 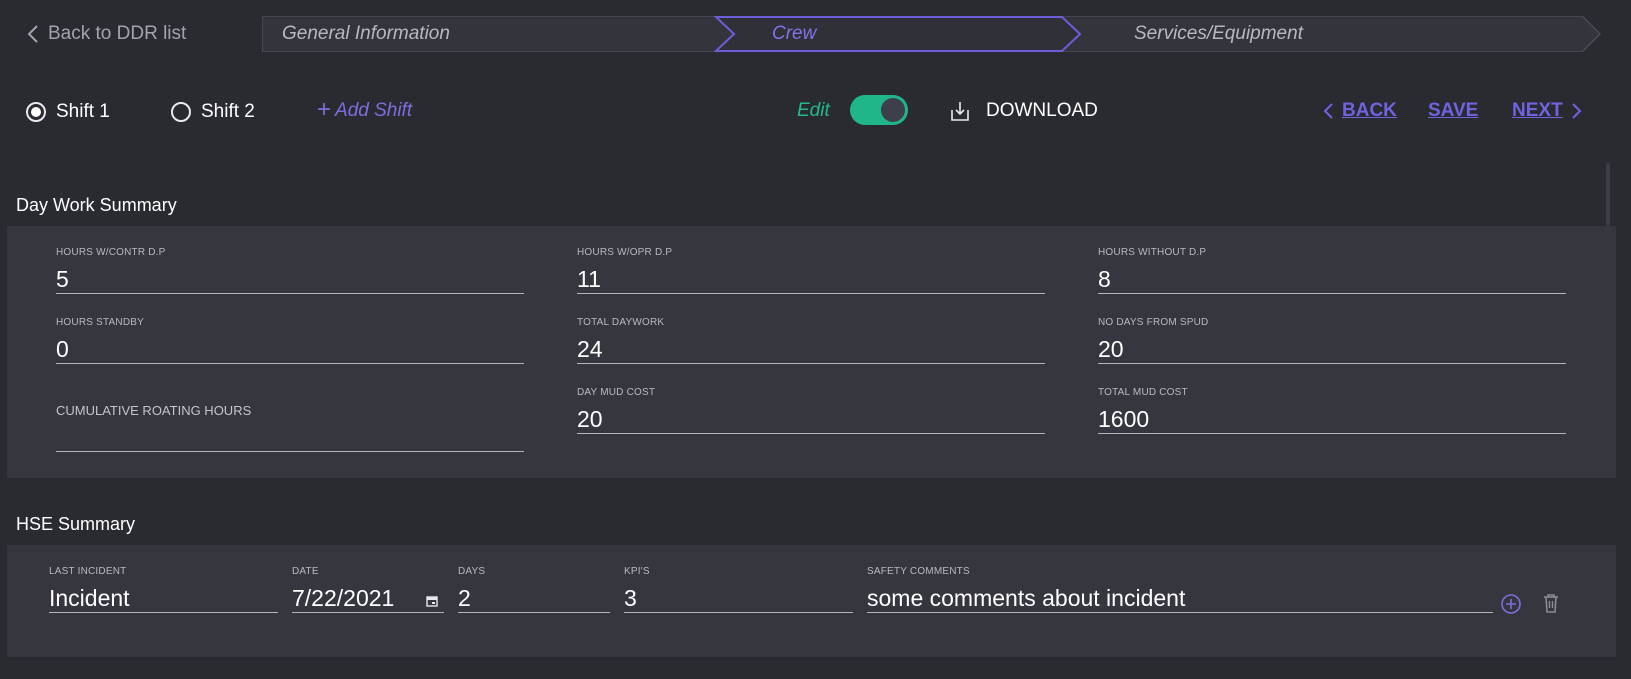 What do you see at coordinates (111, 252) in the screenshot?
I see `field-label: HOURS W/CONTR D.P` at bounding box center [111, 252].